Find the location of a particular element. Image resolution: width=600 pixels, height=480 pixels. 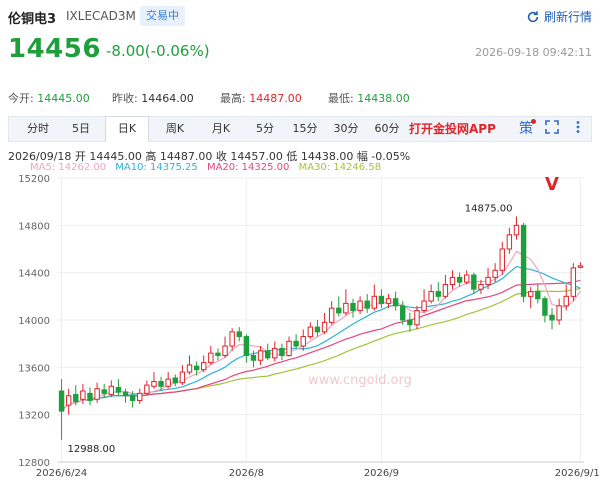

stat-label: 最低: is located at coordinates (341, 98).